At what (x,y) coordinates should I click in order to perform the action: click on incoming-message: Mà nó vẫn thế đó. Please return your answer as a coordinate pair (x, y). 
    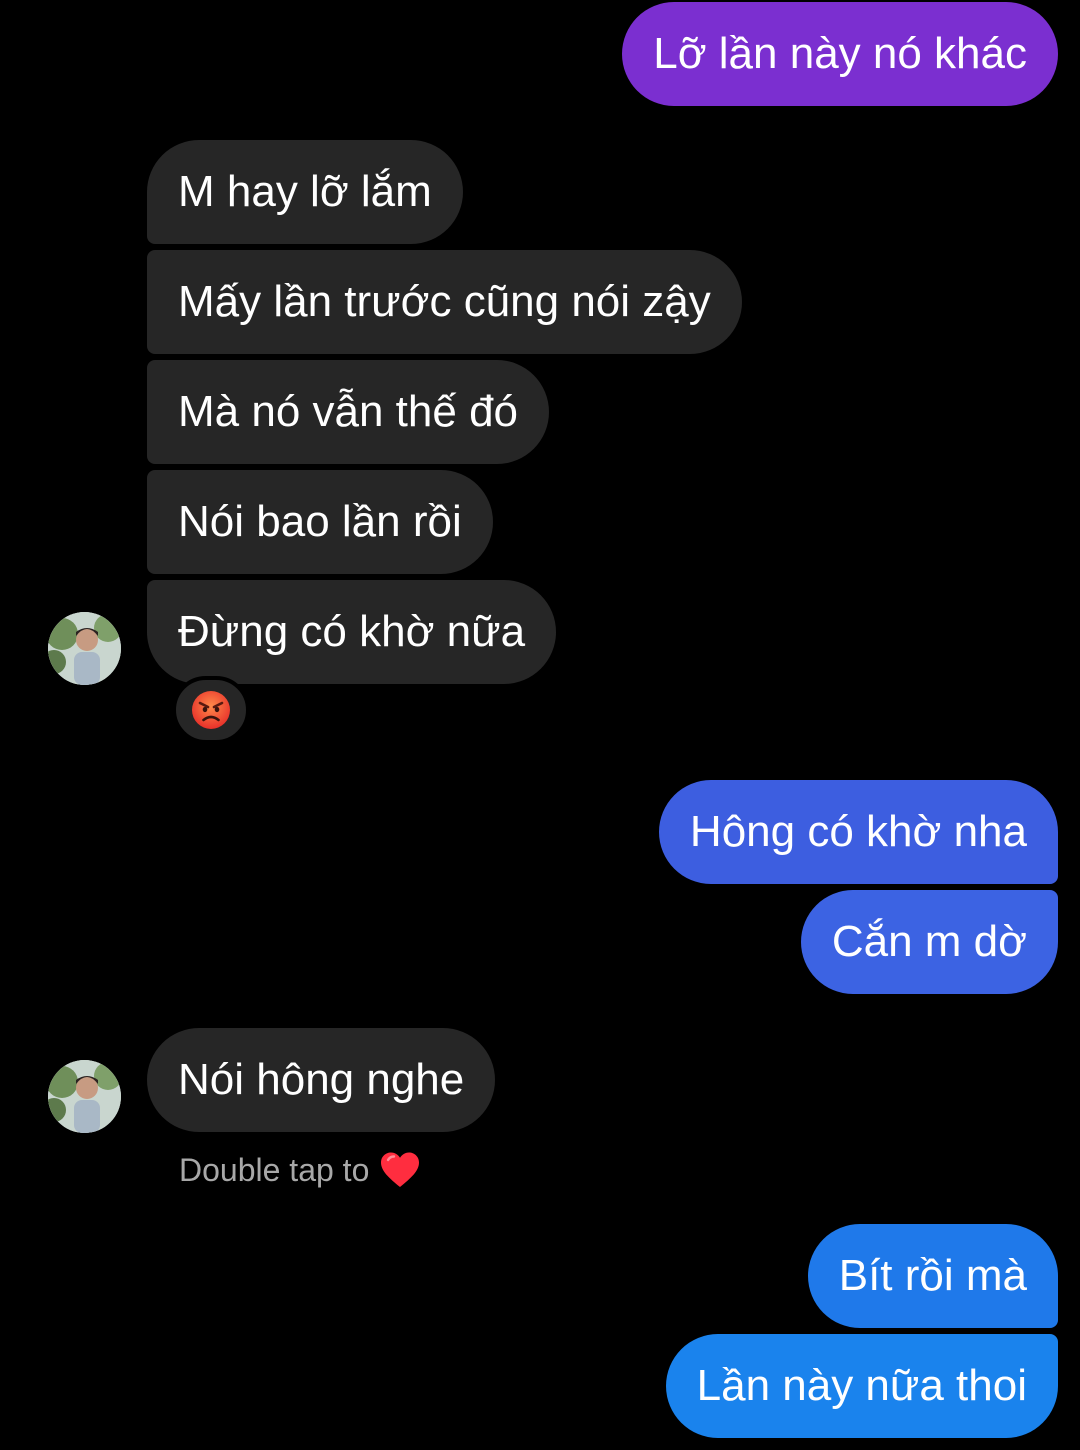
    Looking at the image, I should click on (348, 412).